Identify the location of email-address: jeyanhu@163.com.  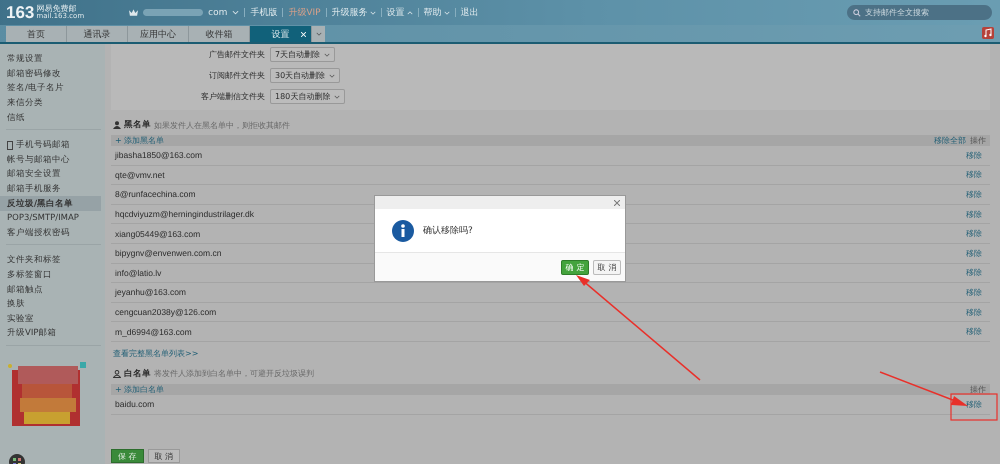
(150, 292).